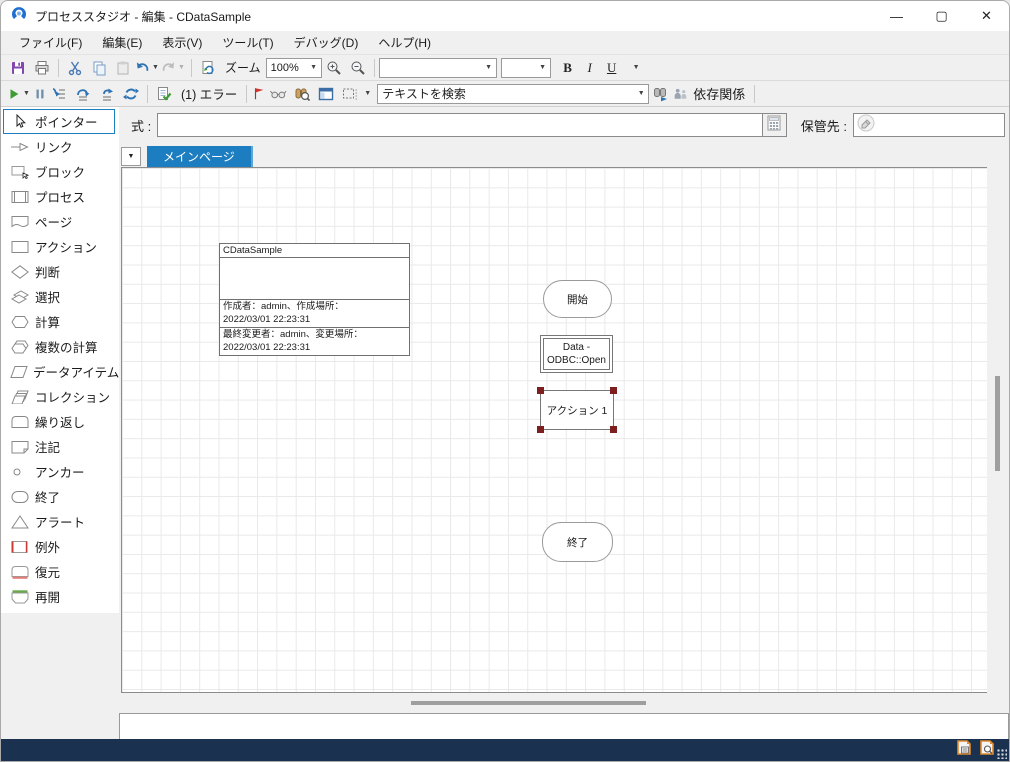  Describe the element at coordinates (258, 94) in the screenshot. I see `breakpoint-button` at that location.